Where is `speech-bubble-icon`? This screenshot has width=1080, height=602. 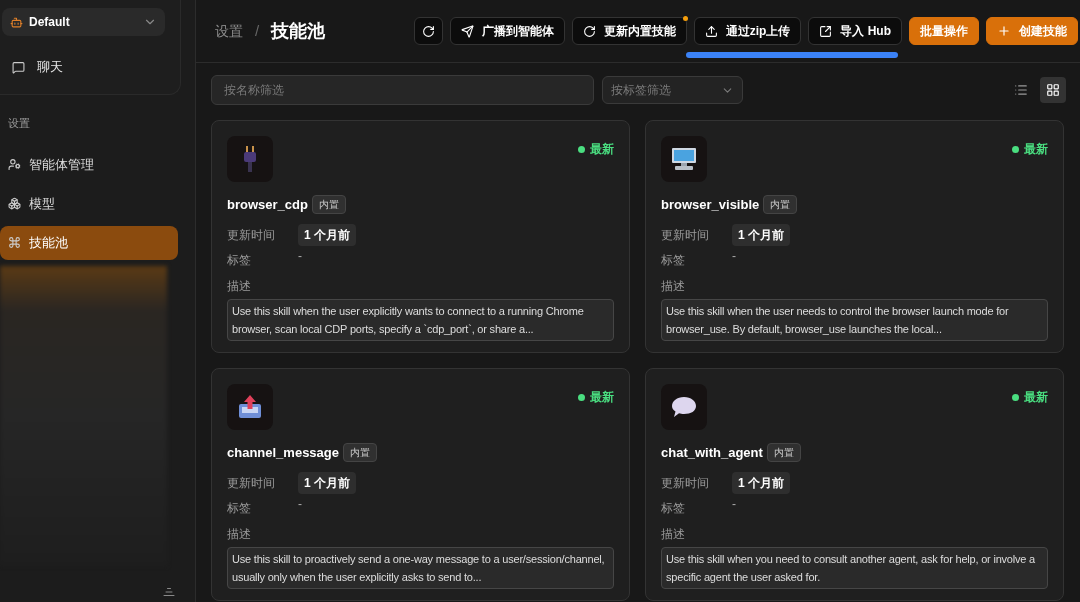
speech-bubble-icon is located at coordinates (684, 407).